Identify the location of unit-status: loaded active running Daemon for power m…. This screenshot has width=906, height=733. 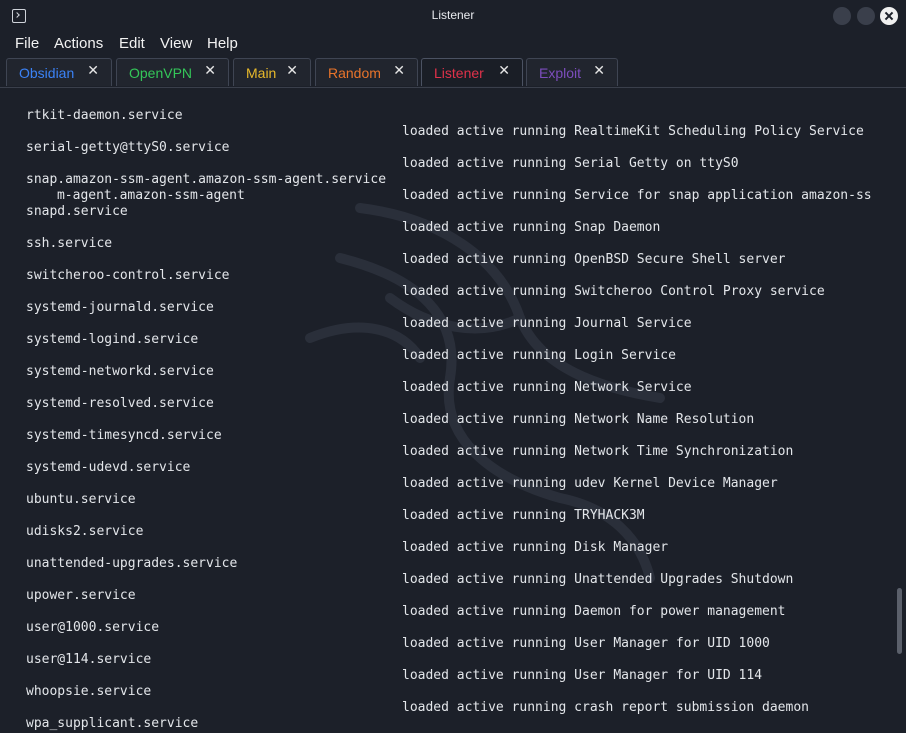
(594, 611).